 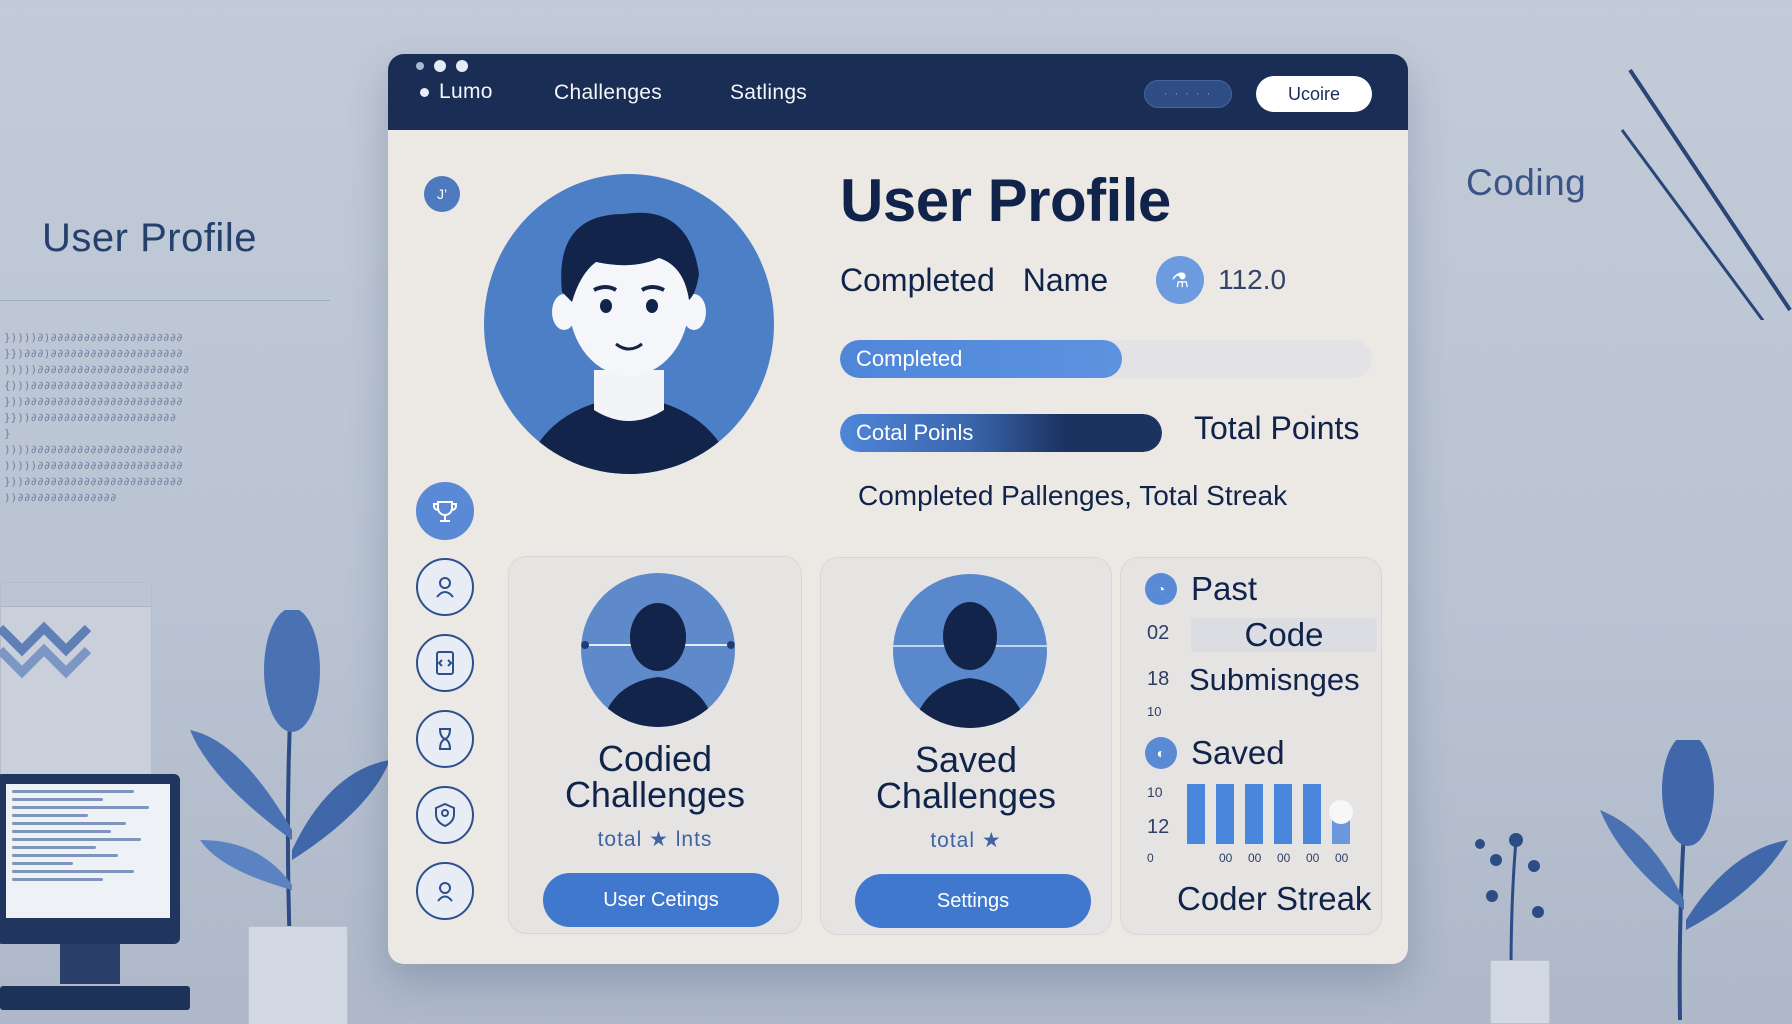 What do you see at coordinates (1161, 589) in the screenshot?
I see `clock-icon: ◔` at bounding box center [1161, 589].